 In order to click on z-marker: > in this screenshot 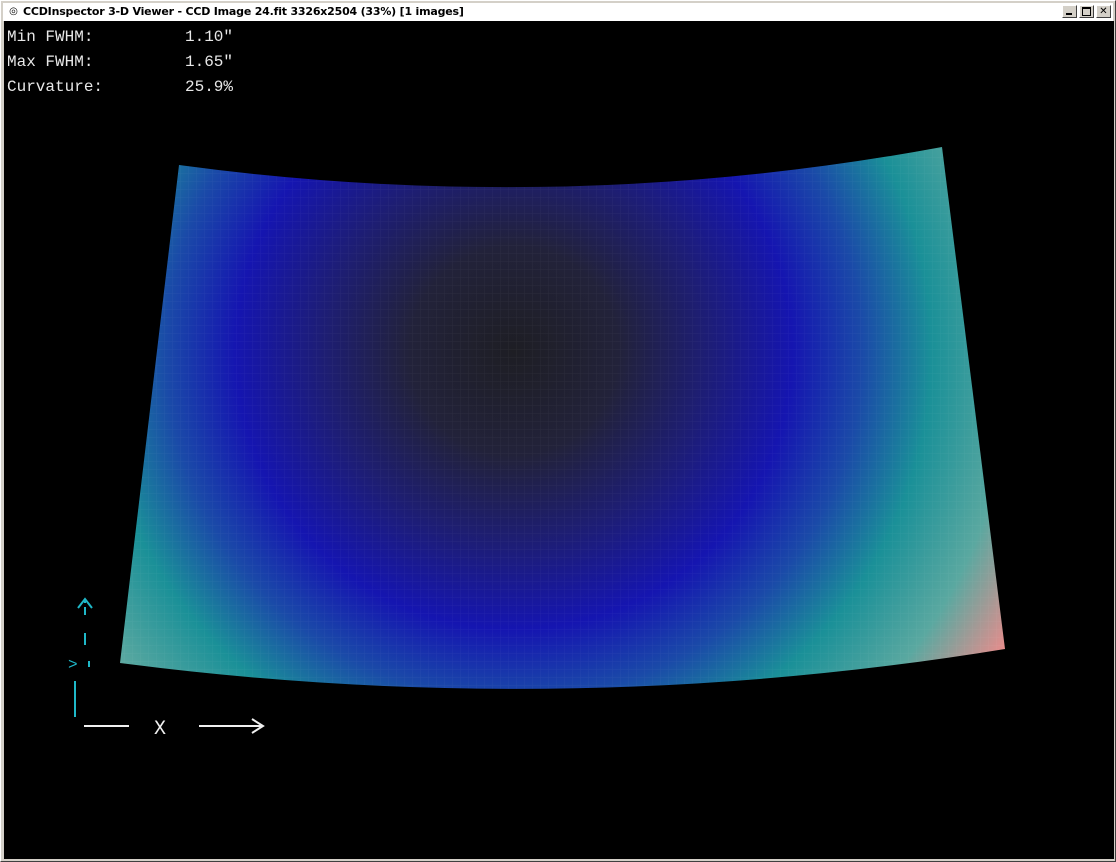, I will do `click(73, 665)`.